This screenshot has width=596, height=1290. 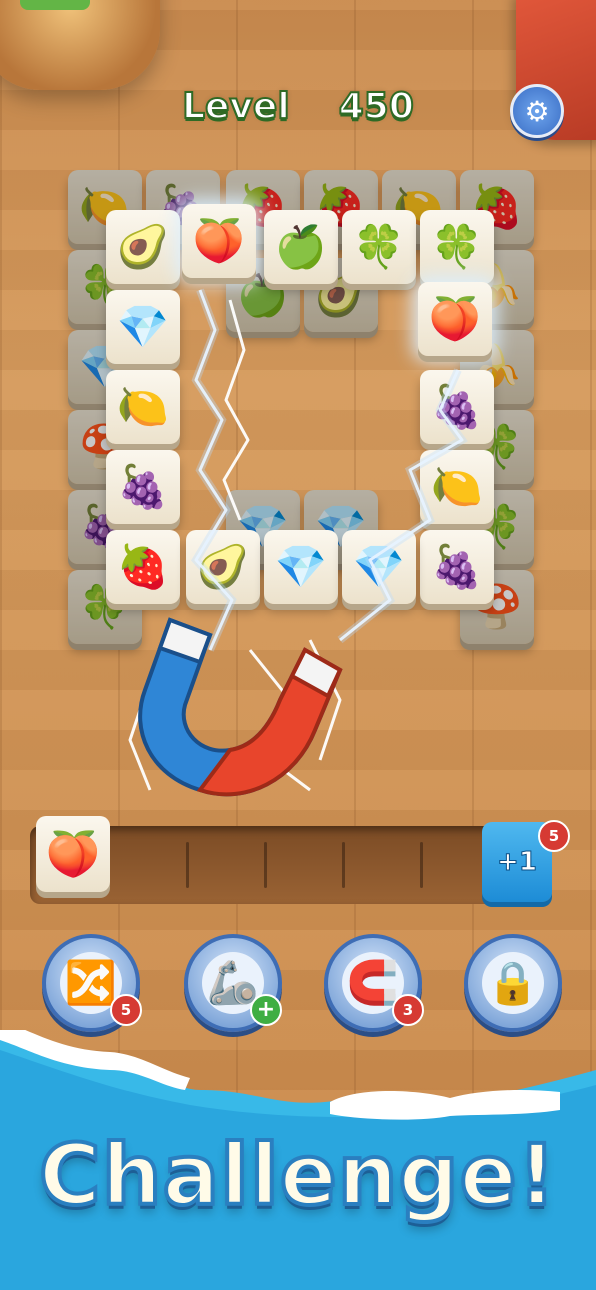 I want to click on claw-icon: 🦾, so click(x=233, y=982).